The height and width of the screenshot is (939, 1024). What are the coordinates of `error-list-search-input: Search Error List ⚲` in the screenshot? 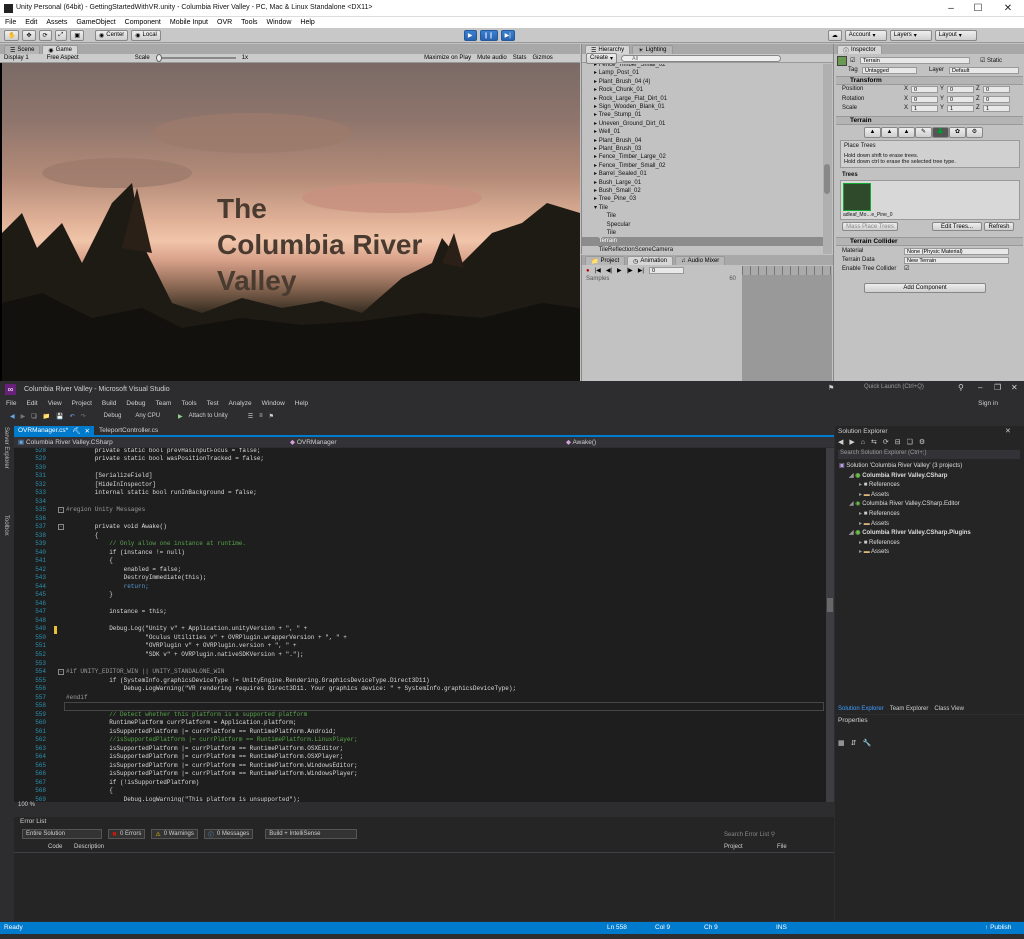 It's located at (774, 834).